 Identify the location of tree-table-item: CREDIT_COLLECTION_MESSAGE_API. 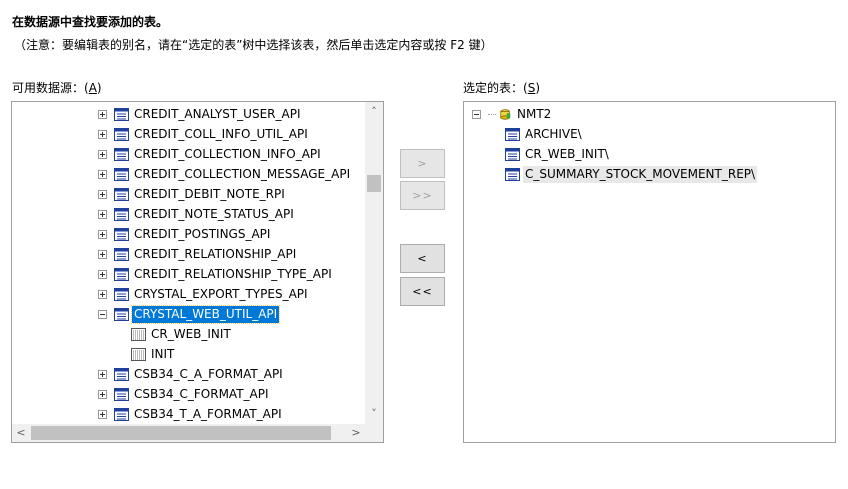
(225, 174).